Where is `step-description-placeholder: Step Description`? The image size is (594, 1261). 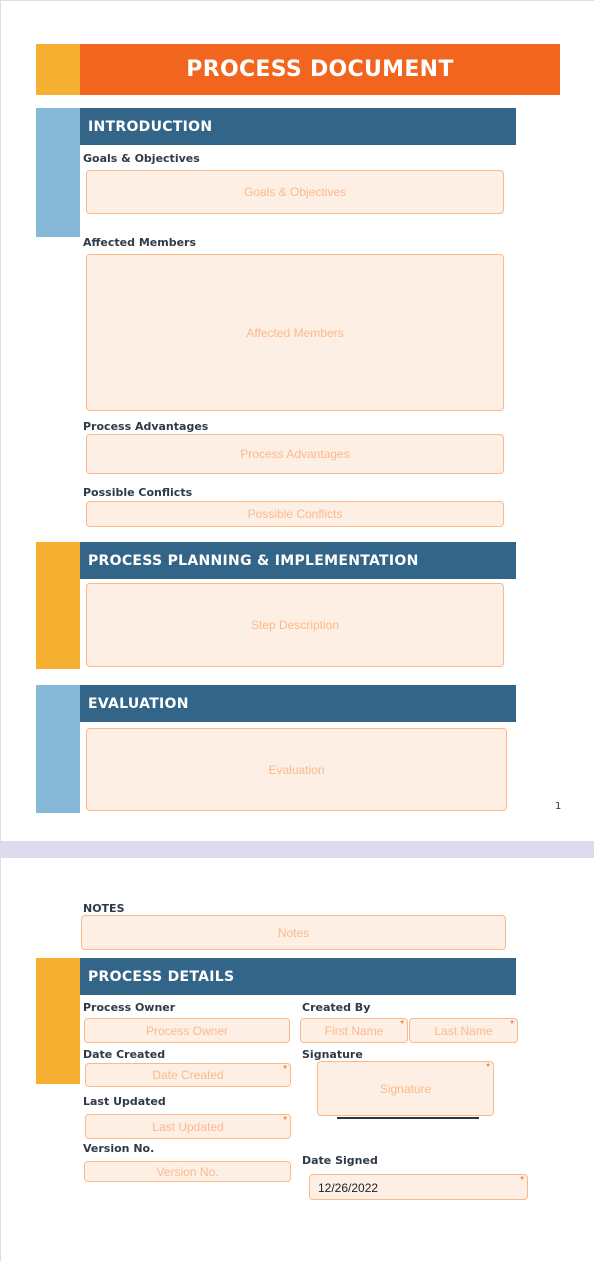 step-description-placeholder: Step Description is located at coordinates (295, 625).